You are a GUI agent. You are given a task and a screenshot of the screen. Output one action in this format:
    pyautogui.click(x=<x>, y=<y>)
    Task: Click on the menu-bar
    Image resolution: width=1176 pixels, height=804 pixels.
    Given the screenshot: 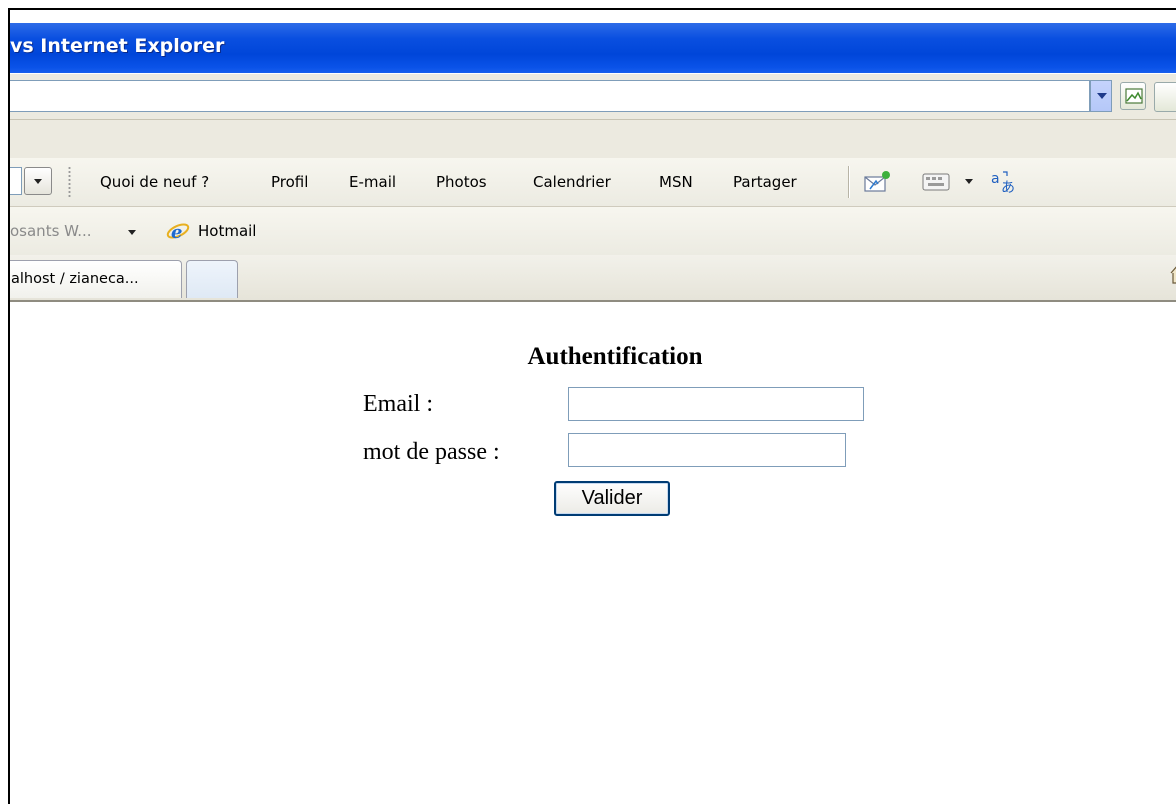 What is the action you would take?
    pyautogui.click(x=593, y=139)
    